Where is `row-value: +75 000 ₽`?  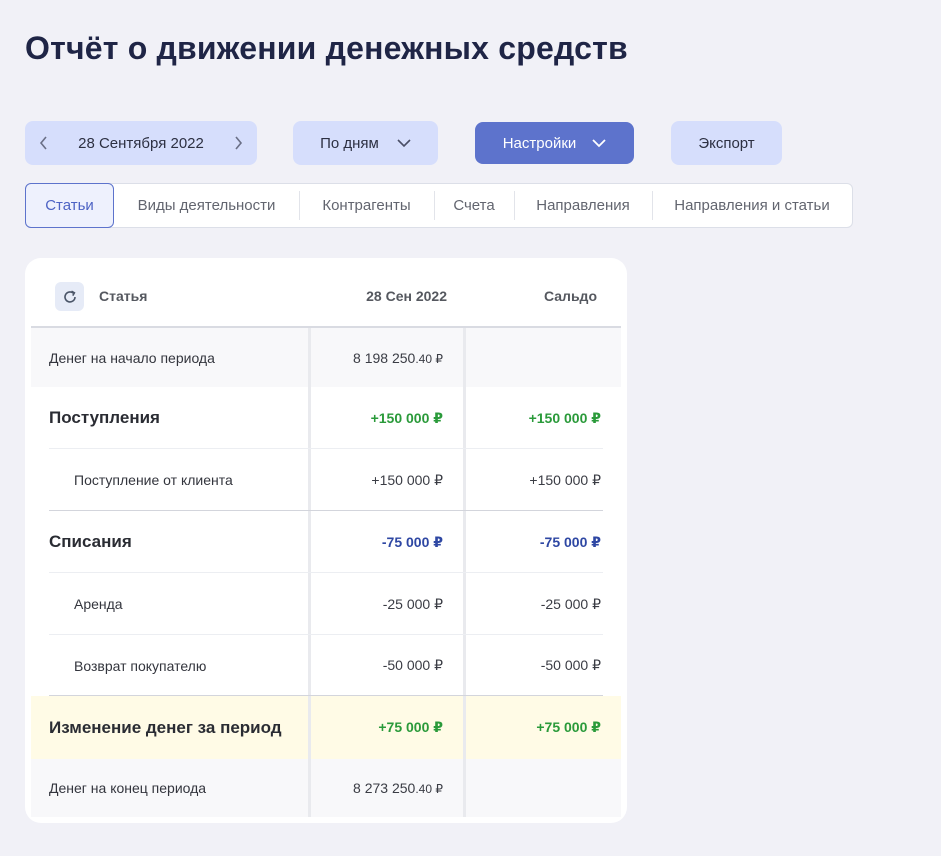 row-value: +75 000 ₽ is located at coordinates (410, 727).